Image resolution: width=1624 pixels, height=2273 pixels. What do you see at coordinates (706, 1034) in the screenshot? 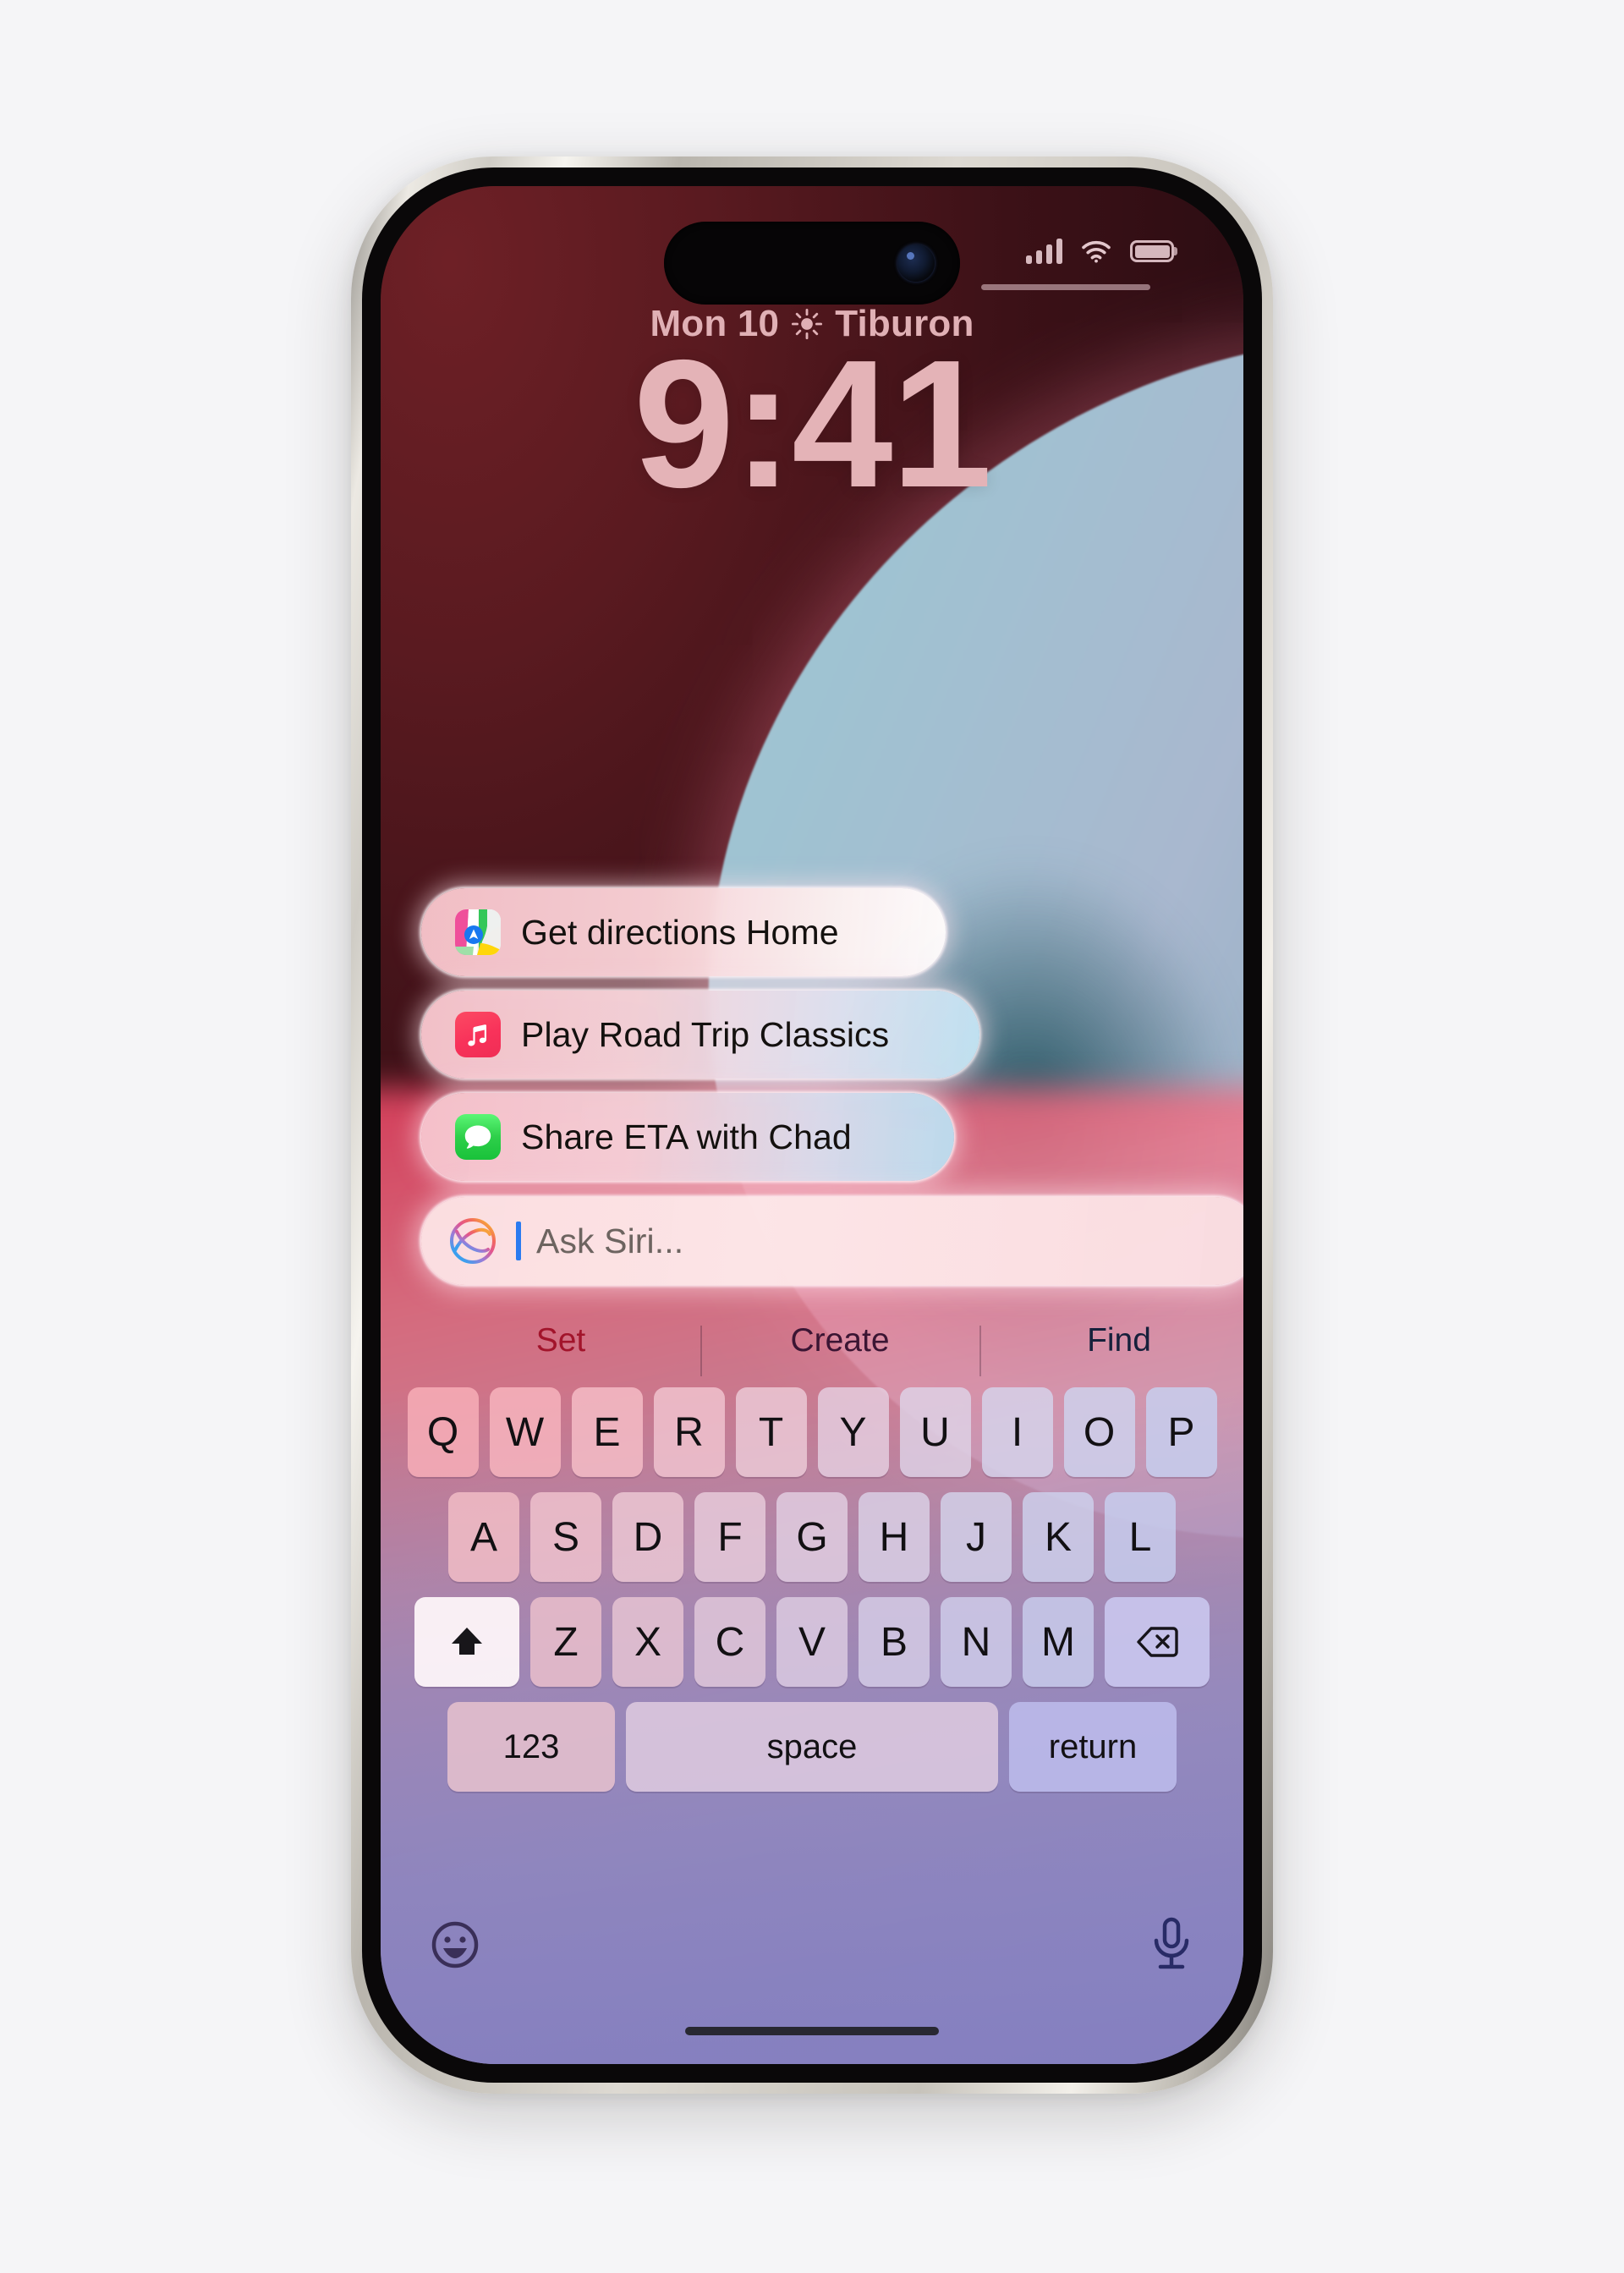
I see `siri-suggestion-label: Play Road Trip Classics` at bounding box center [706, 1034].